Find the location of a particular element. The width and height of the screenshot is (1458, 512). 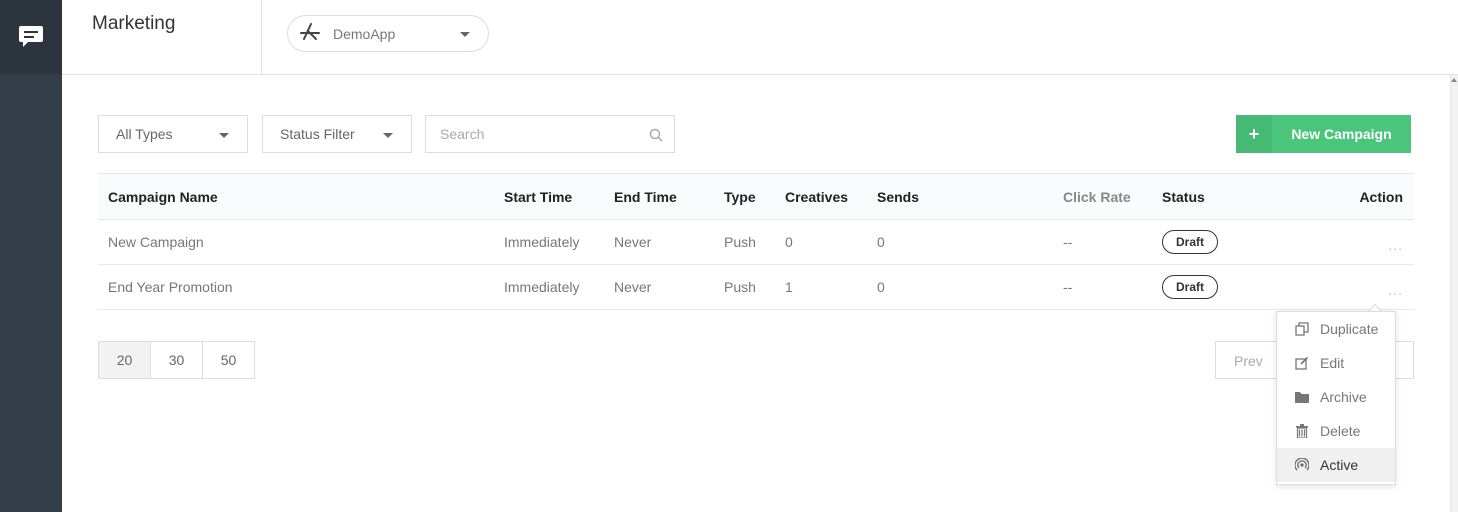

menu-item-delete: Delete is located at coordinates (1336, 431).